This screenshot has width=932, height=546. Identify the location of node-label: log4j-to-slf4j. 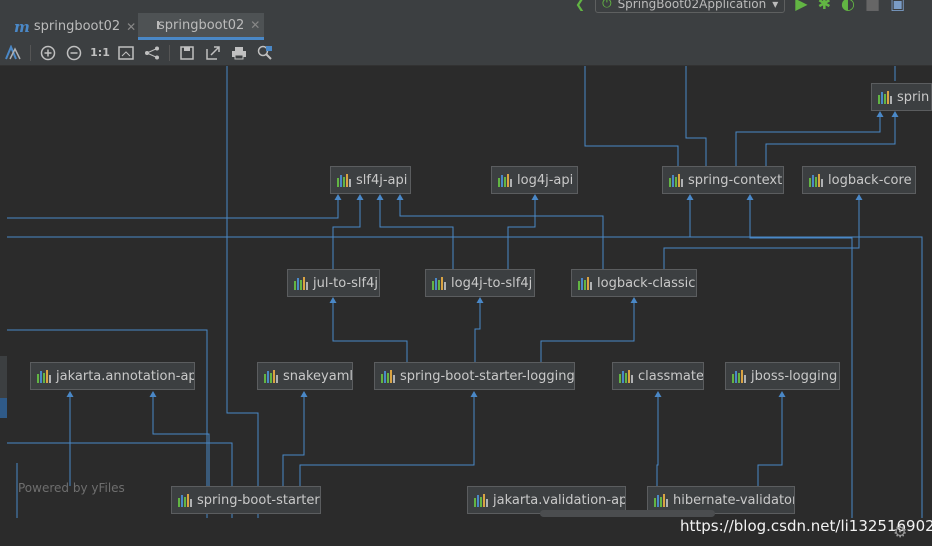
(492, 283).